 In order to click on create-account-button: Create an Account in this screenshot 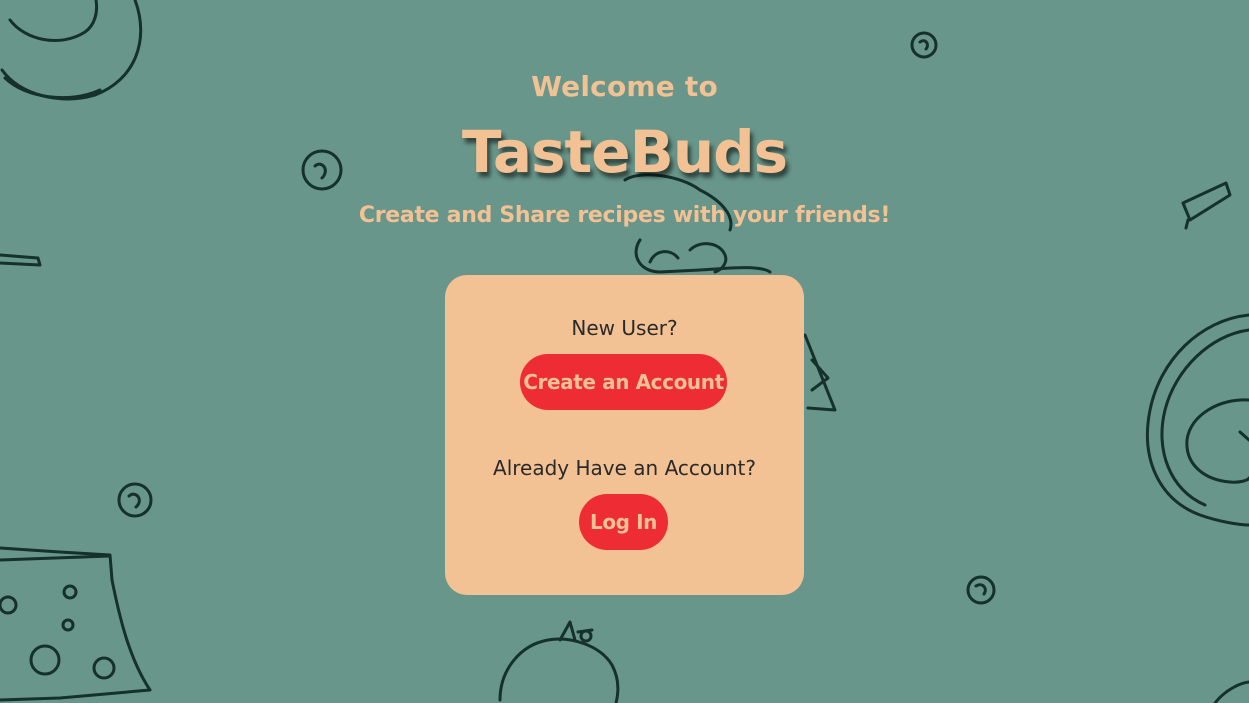, I will do `click(623, 382)`.